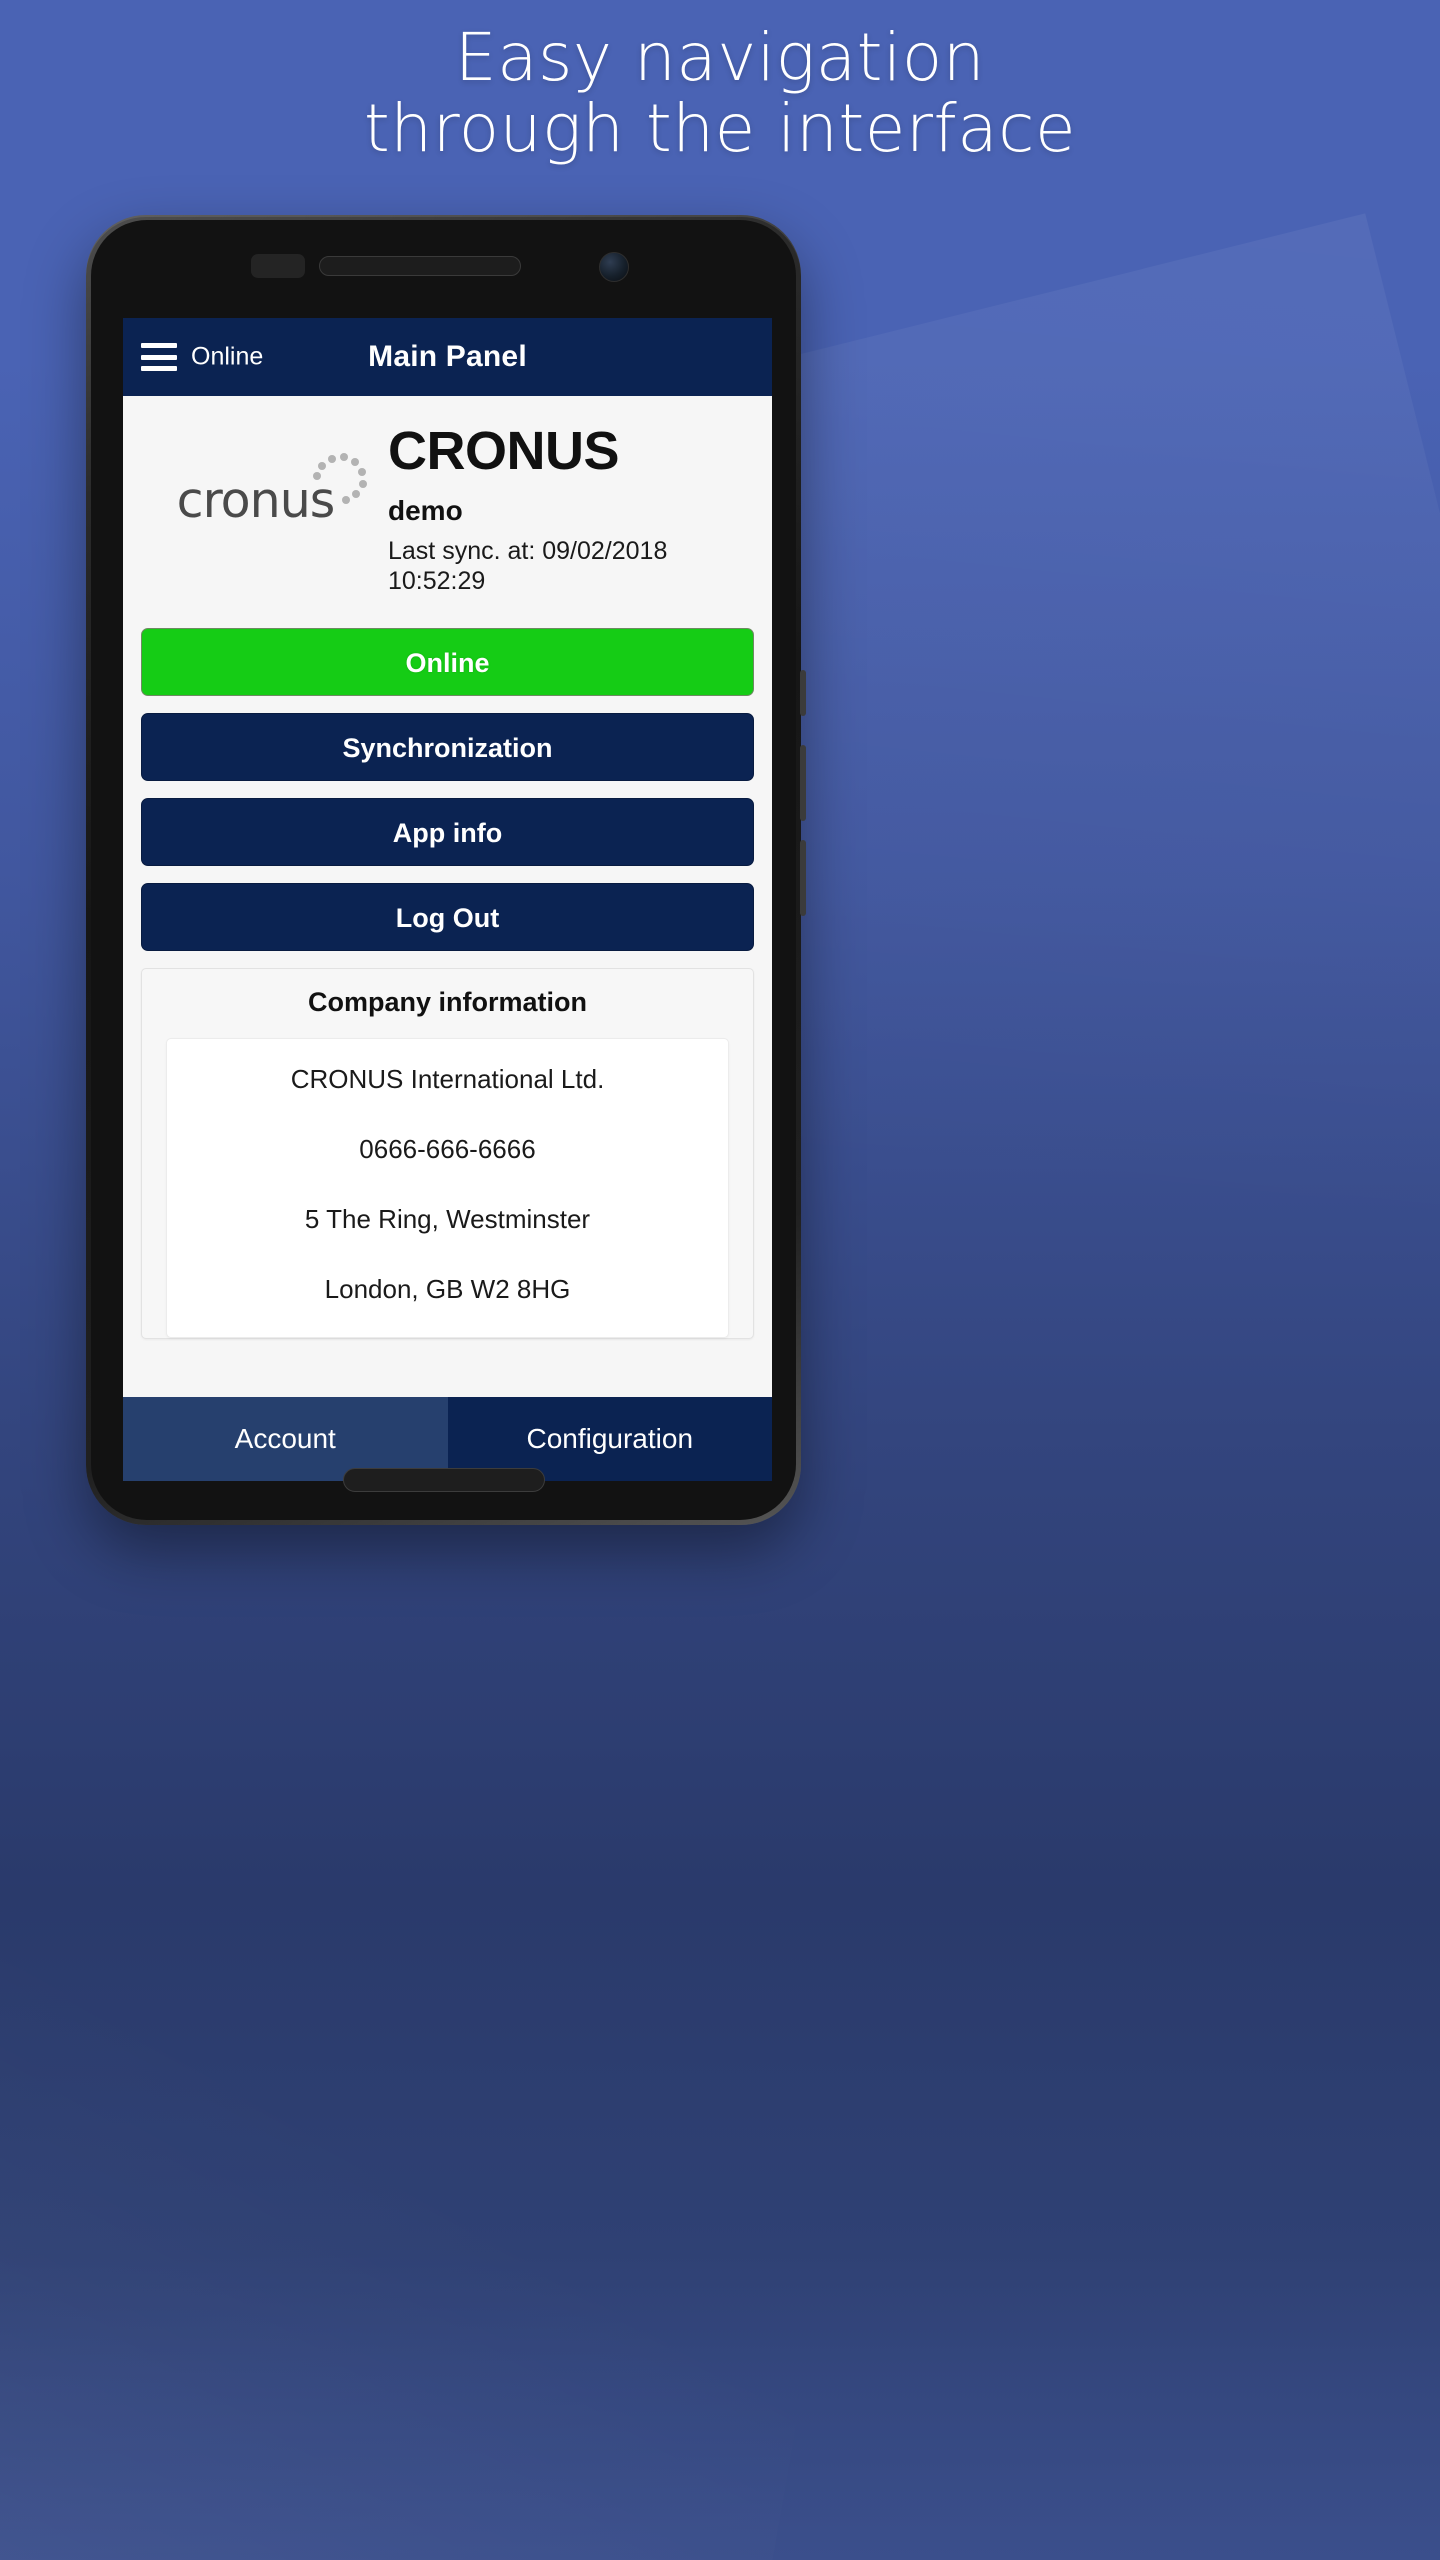 This screenshot has width=1440, height=2560. I want to click on synchronization-button: Synchronization, so click(447, 747).